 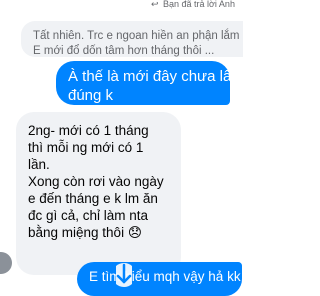 I want to click on arrow-down-icon, so click(x=124, y=275).